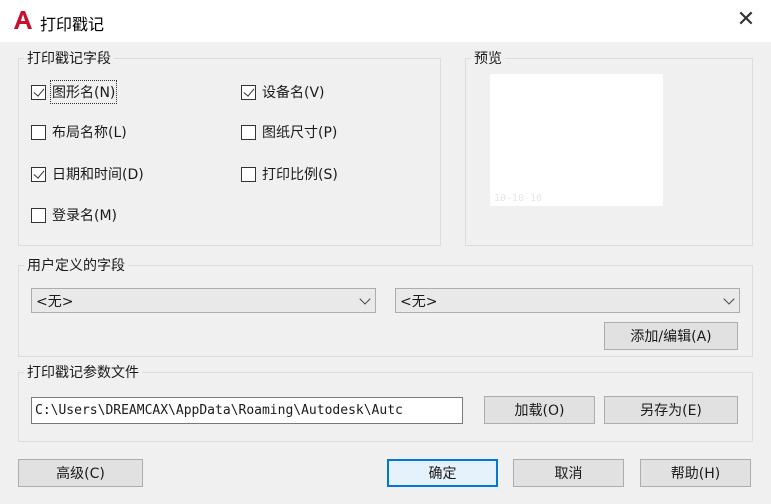 The height and width of the screenshot is (504, 771). Describe the element at coordinates (576, 140) in the screenshot. I see `preview-canvas: 10-10-10` at that location.